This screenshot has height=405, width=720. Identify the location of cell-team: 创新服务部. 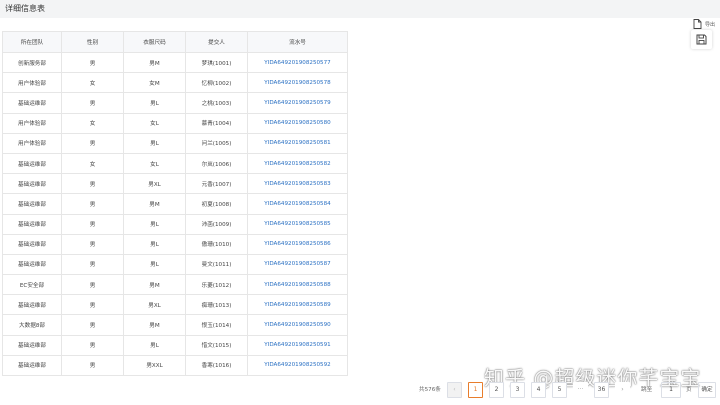
(32, 62).